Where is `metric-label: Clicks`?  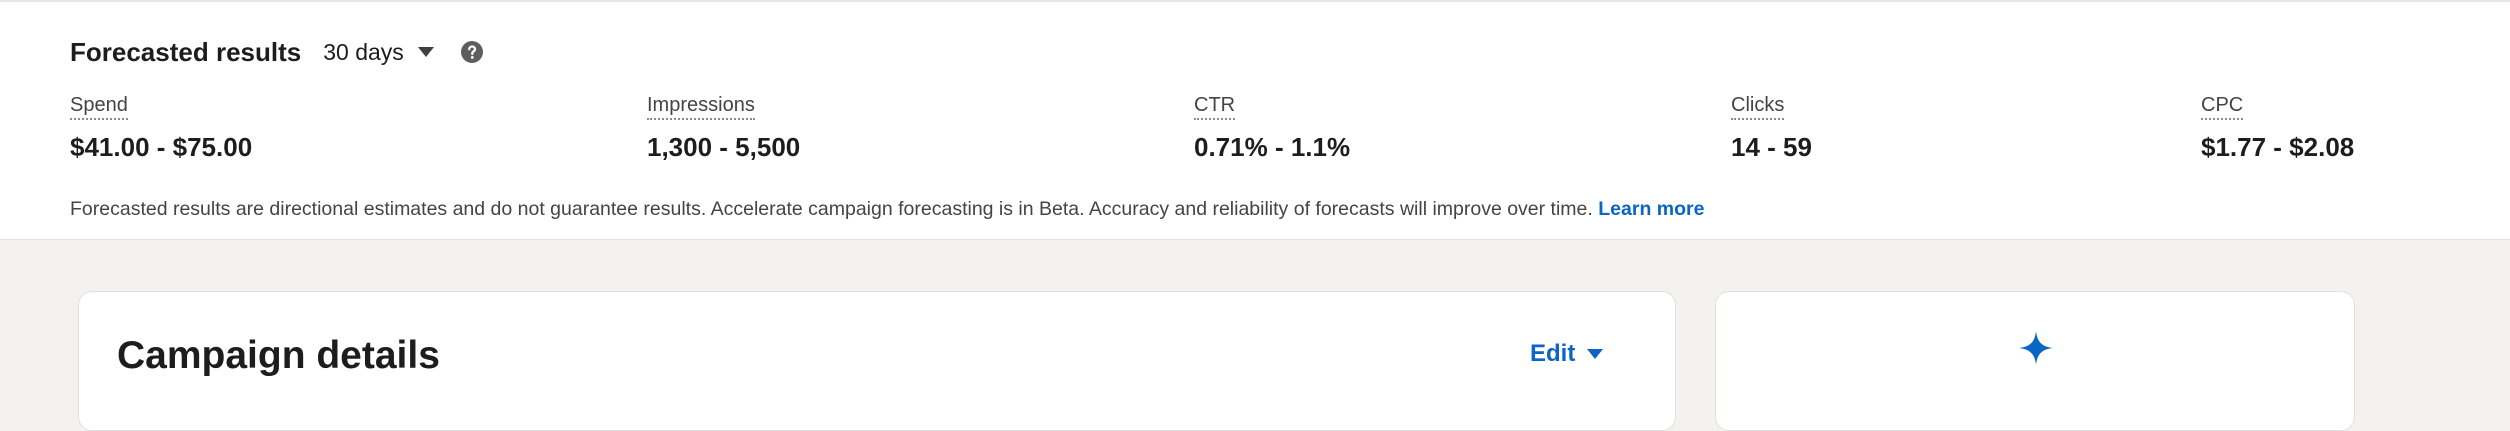 metric-label: Clicks is located at coordinates (1758, 107).